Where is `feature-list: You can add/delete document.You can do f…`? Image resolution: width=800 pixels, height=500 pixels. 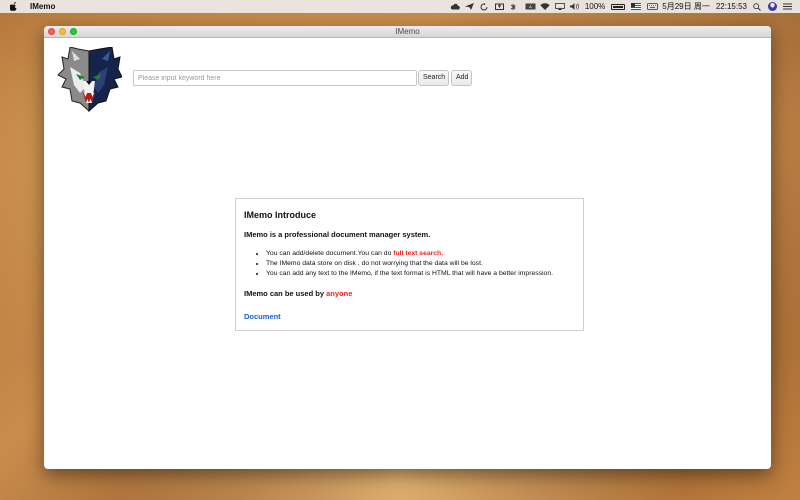
feature-list: You can add/delete document.You can do f… is located at coordinates (409, 264).